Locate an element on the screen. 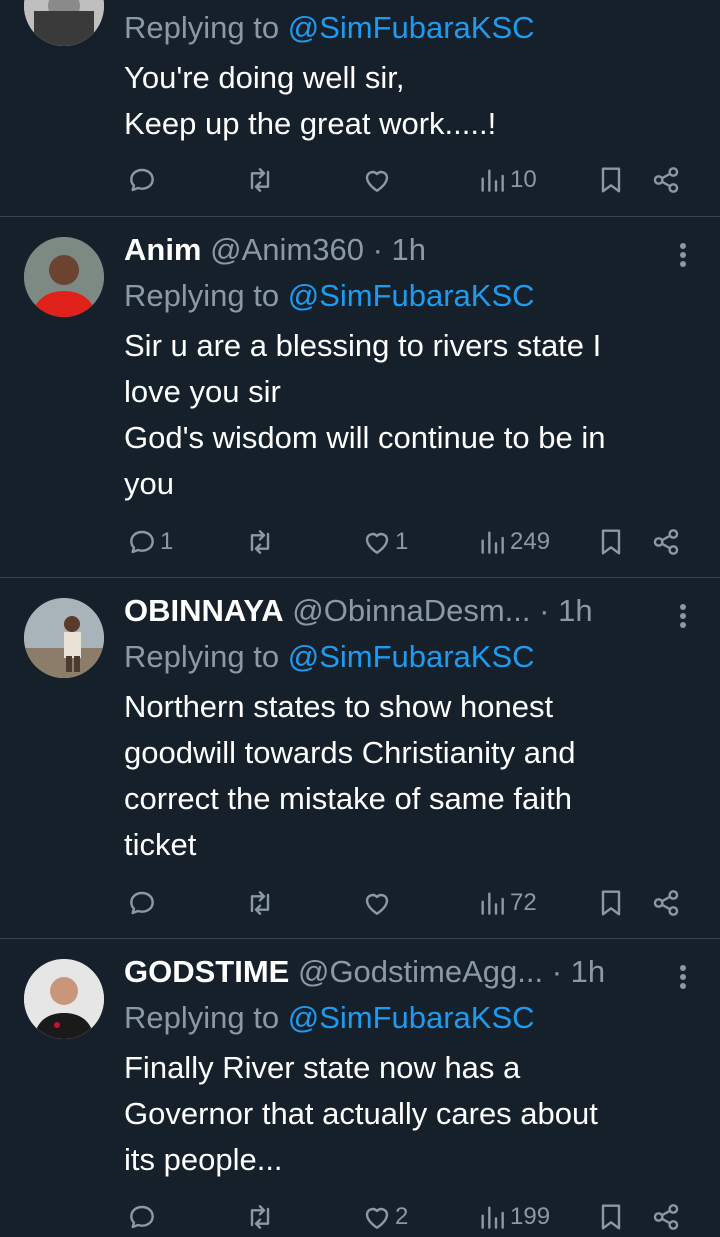  tweet-header: GODSTIME @GodstimeAgg... · 1h is located at coordinates (392, 972).